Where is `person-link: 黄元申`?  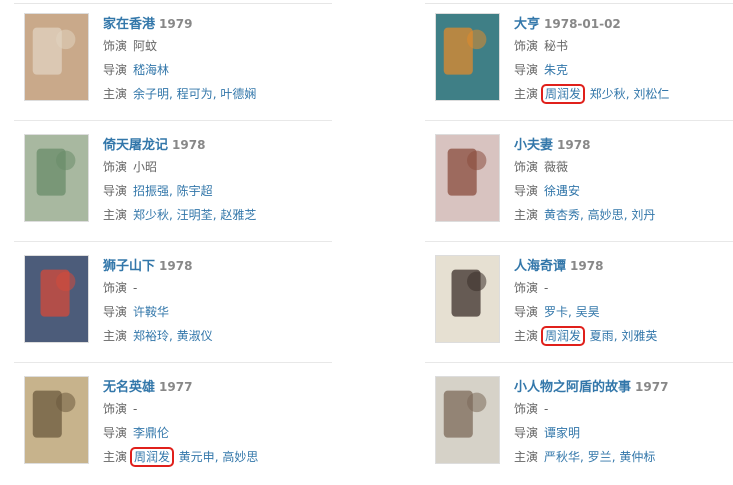
person-link: 黄元申 is located at coordinates (197, 457).